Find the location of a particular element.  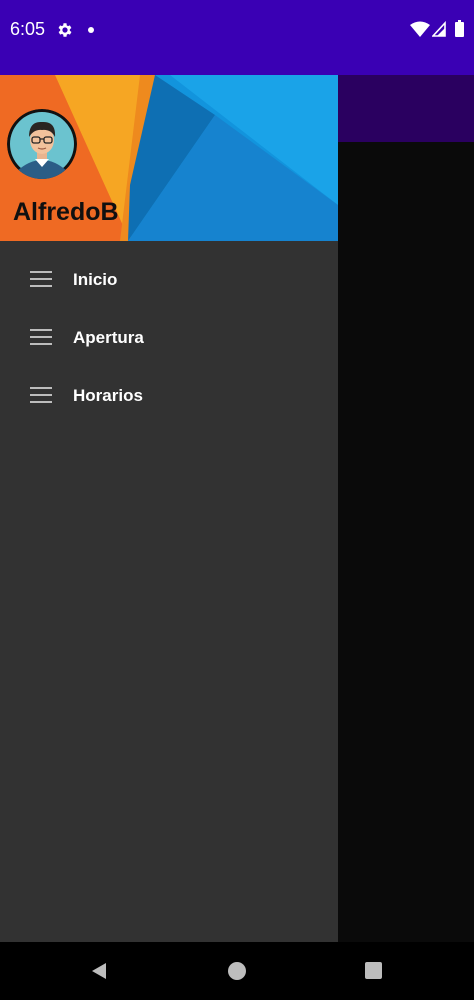

status-time: 6:05 is located at coordinates (28, 29).